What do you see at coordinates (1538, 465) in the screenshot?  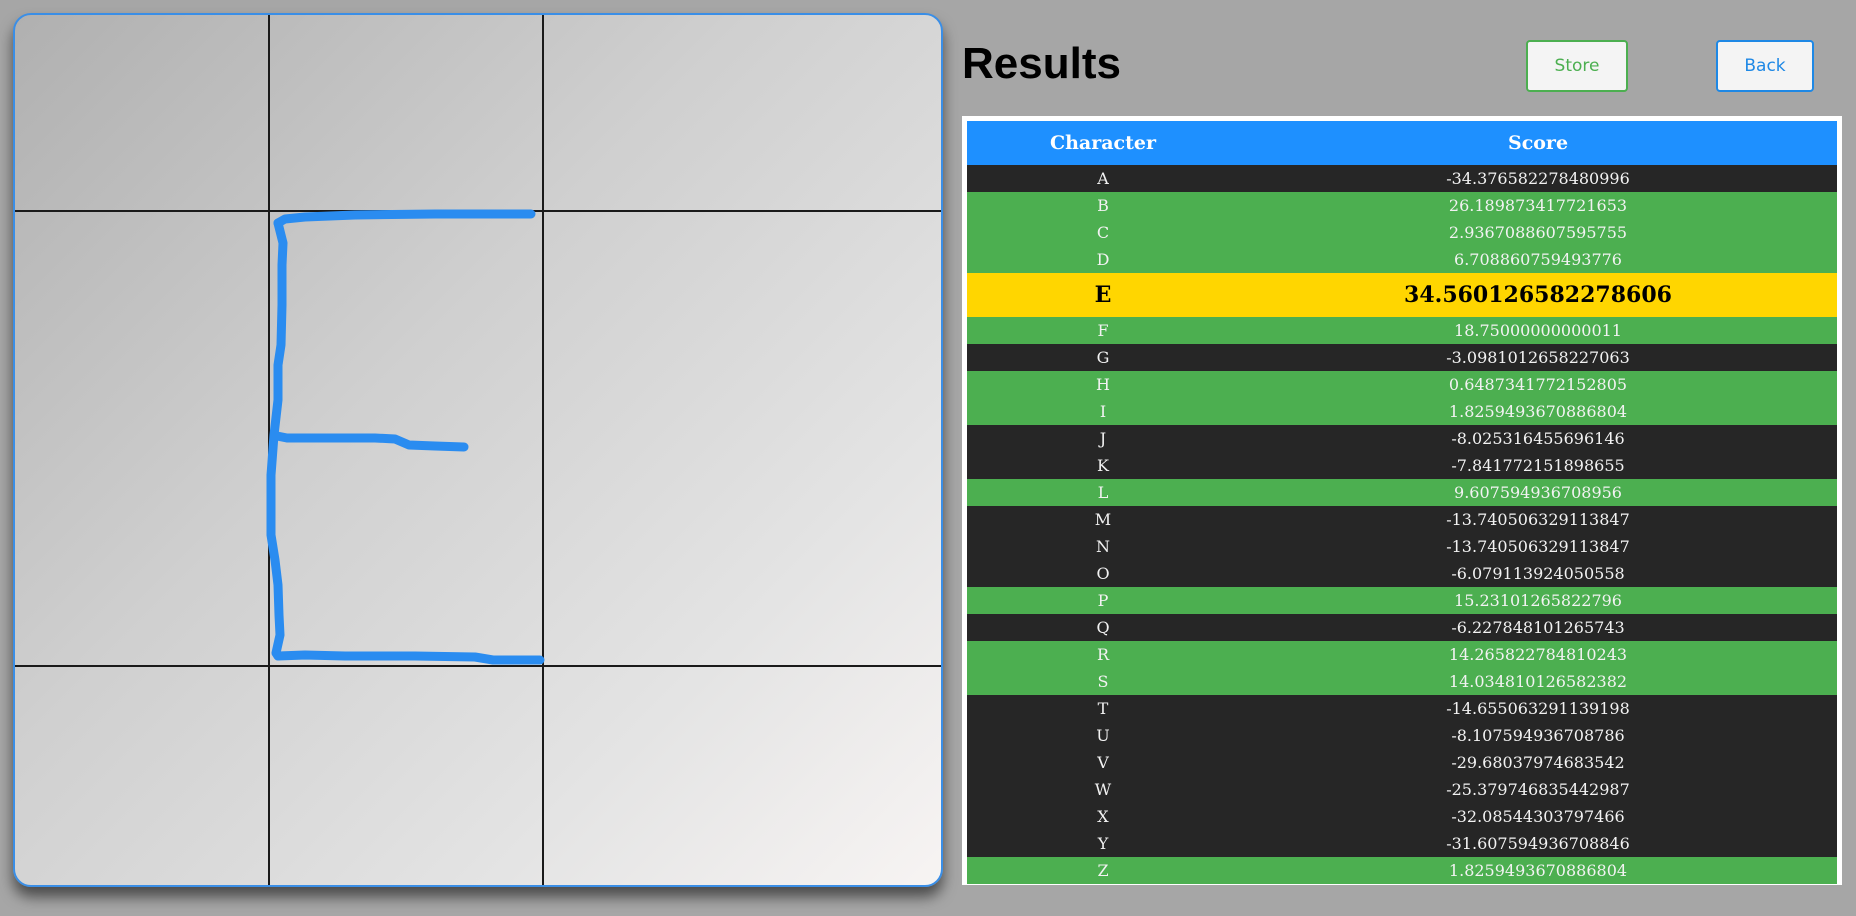 I see `cell-score: -7.841772151898655` at bounding box center [1538, 465].